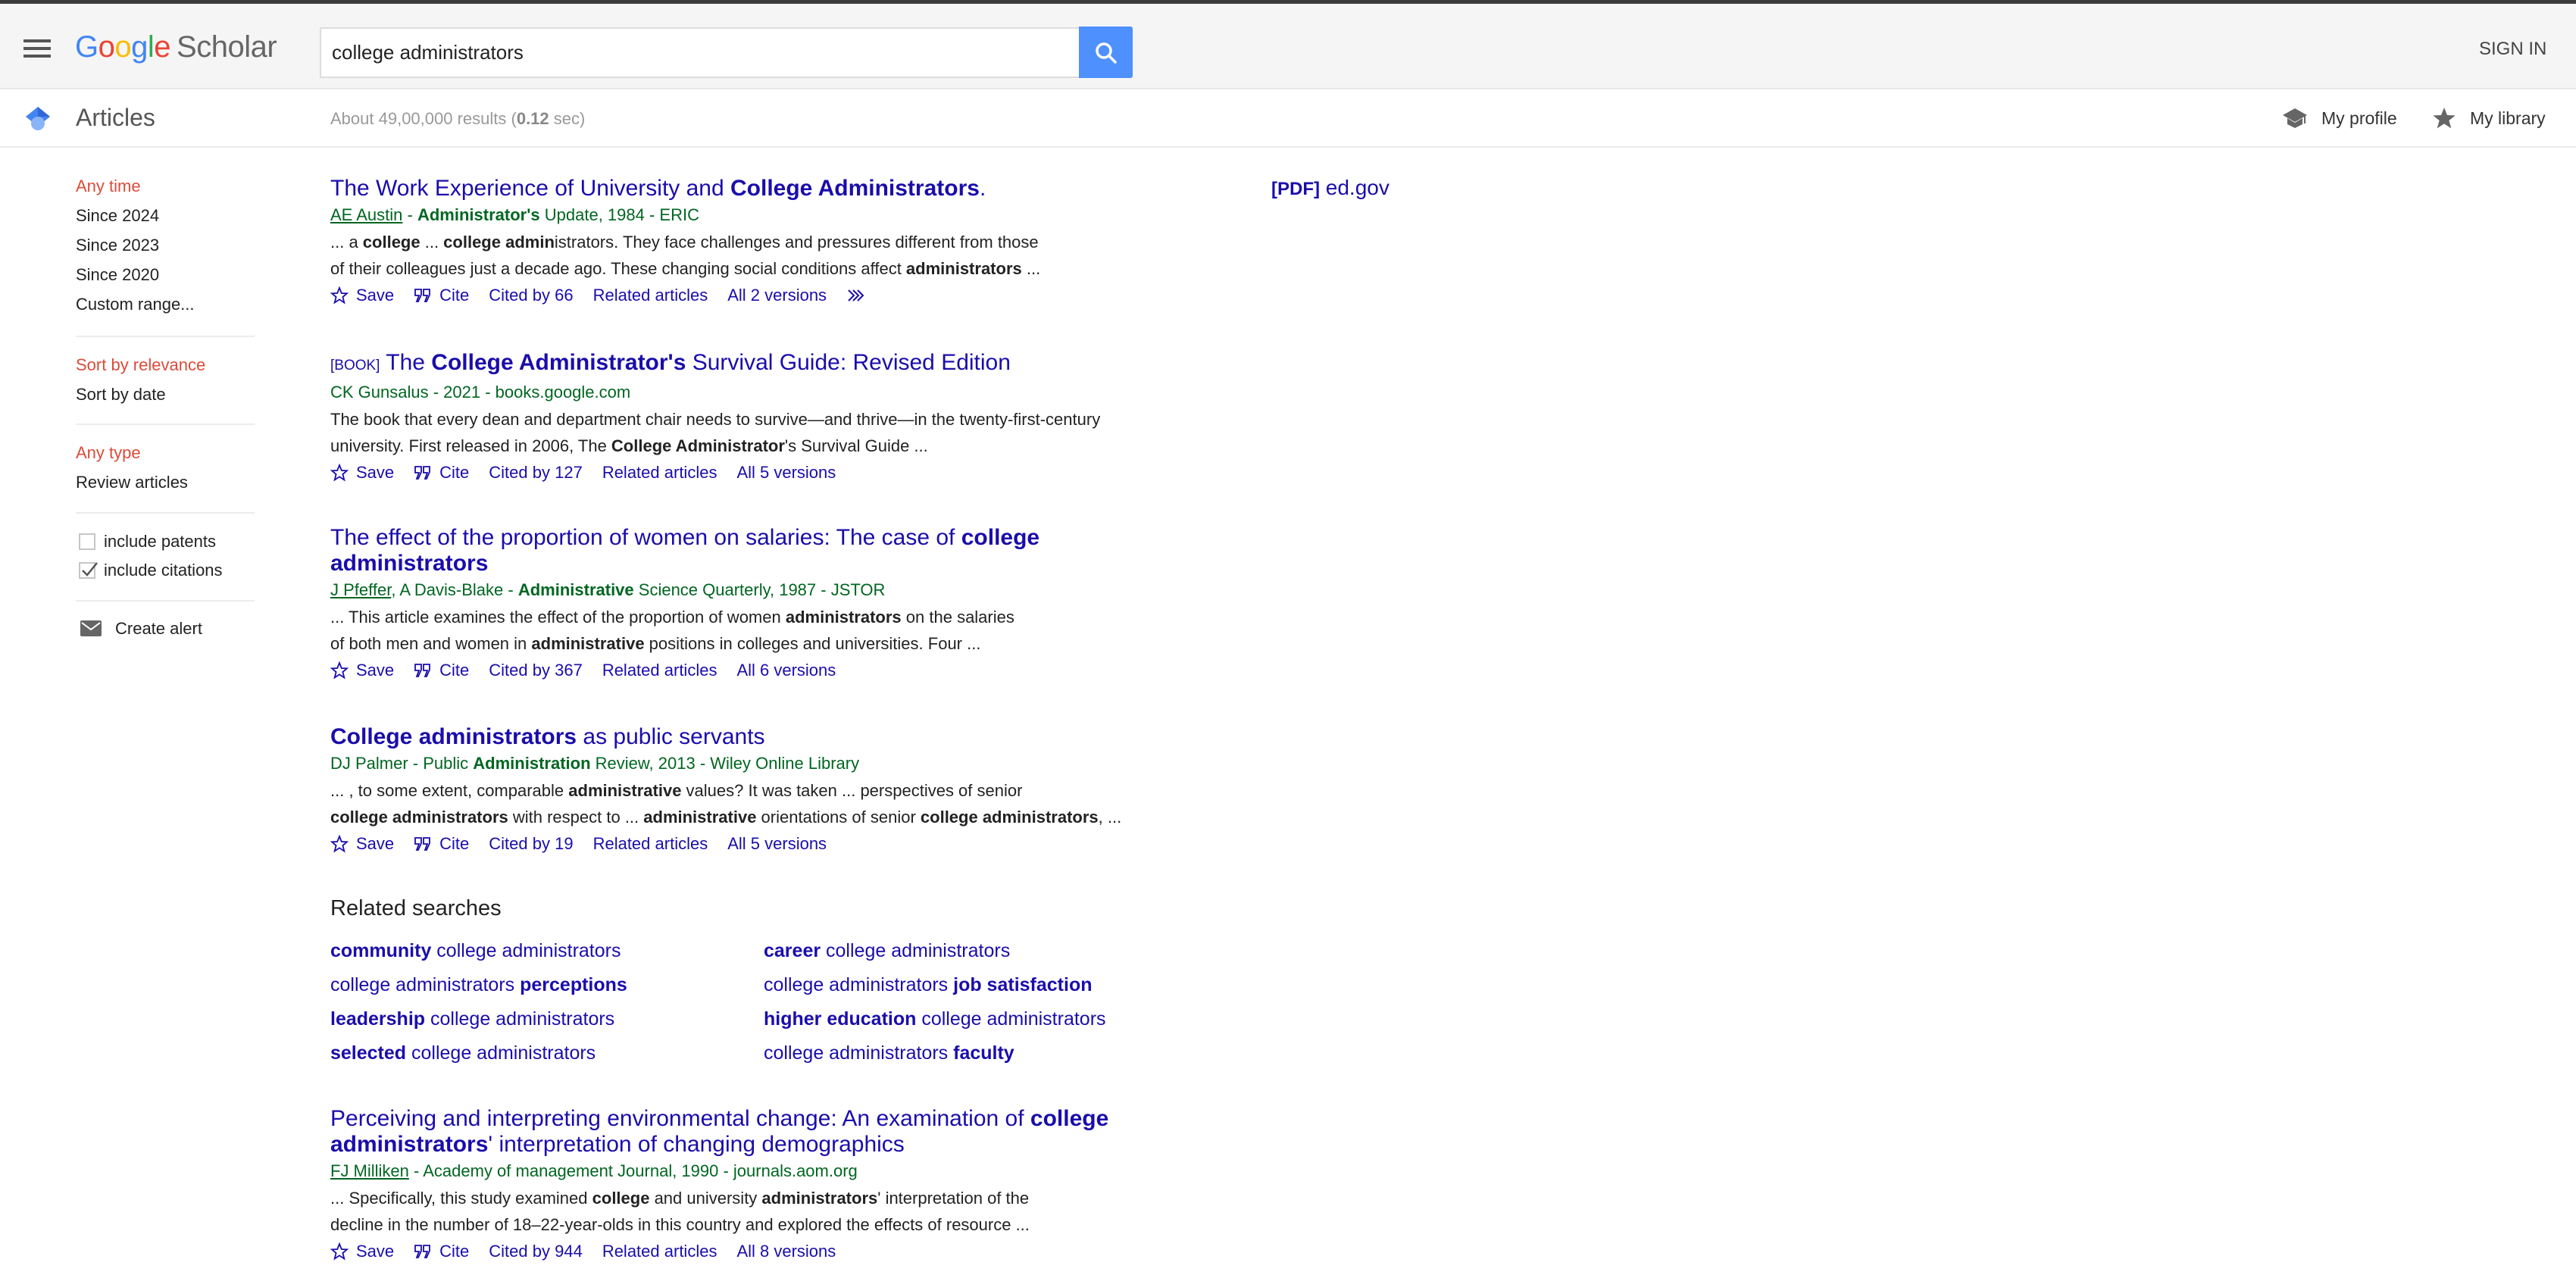  Describe the element at coordinates (786, 1251) in the screenshot. I see `all-versions-link: All 8 versions` at that location.